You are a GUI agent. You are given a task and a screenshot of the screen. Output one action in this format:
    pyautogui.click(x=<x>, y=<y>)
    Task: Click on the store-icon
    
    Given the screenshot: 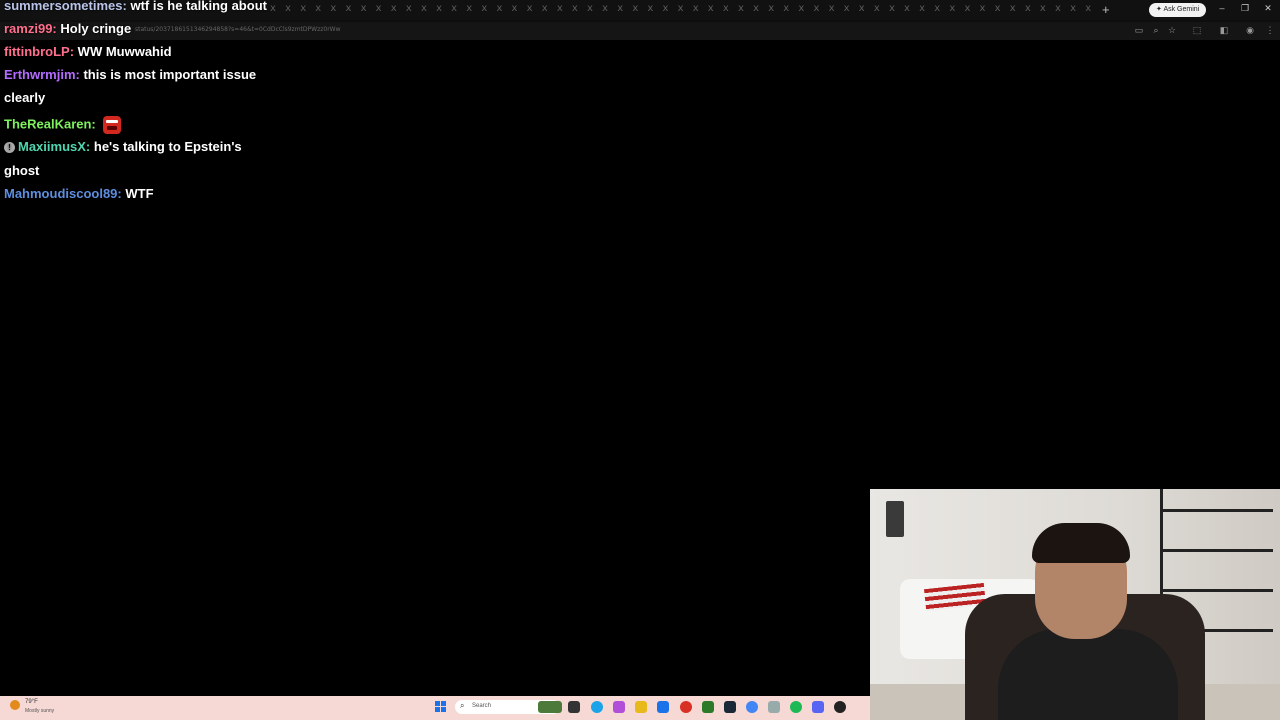 What is the action you would take?
    pyautogui.click(x=663, y=707)
    